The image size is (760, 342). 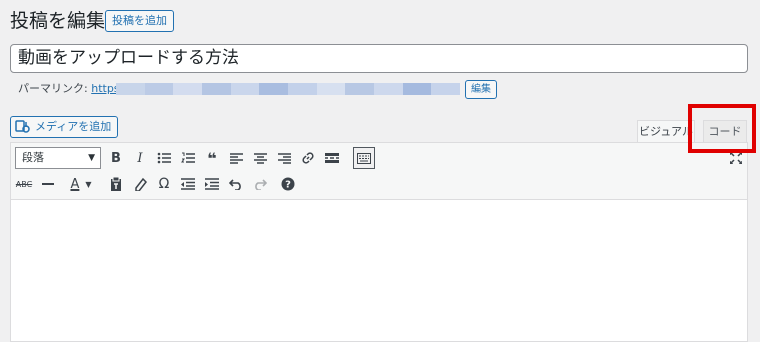 I want to click on toolbar-toggle-icon, so click(x=364, y=158).